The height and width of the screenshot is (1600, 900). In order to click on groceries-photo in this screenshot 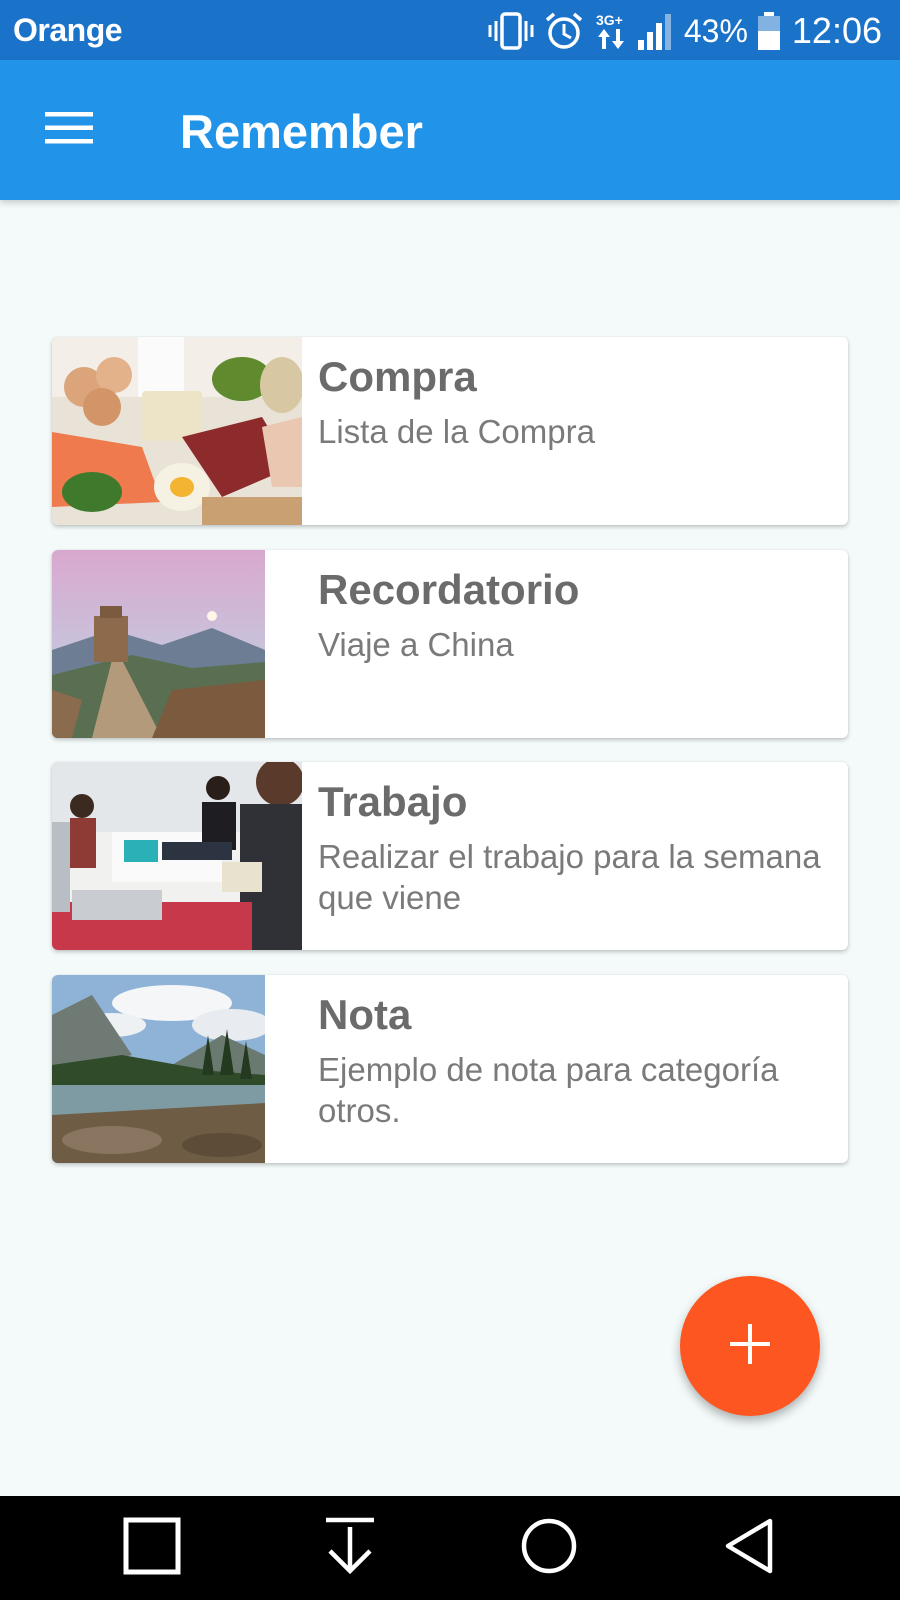, I will do `click(177, 431)`.